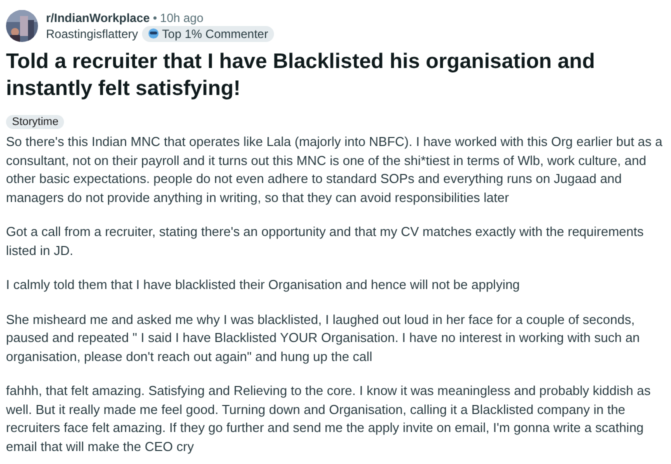 Image resolution: width=671 pixels, height=464 pixels. Describe the element at coordinates (154, 33) in the screenshot. I see `badge-icon` at that location.